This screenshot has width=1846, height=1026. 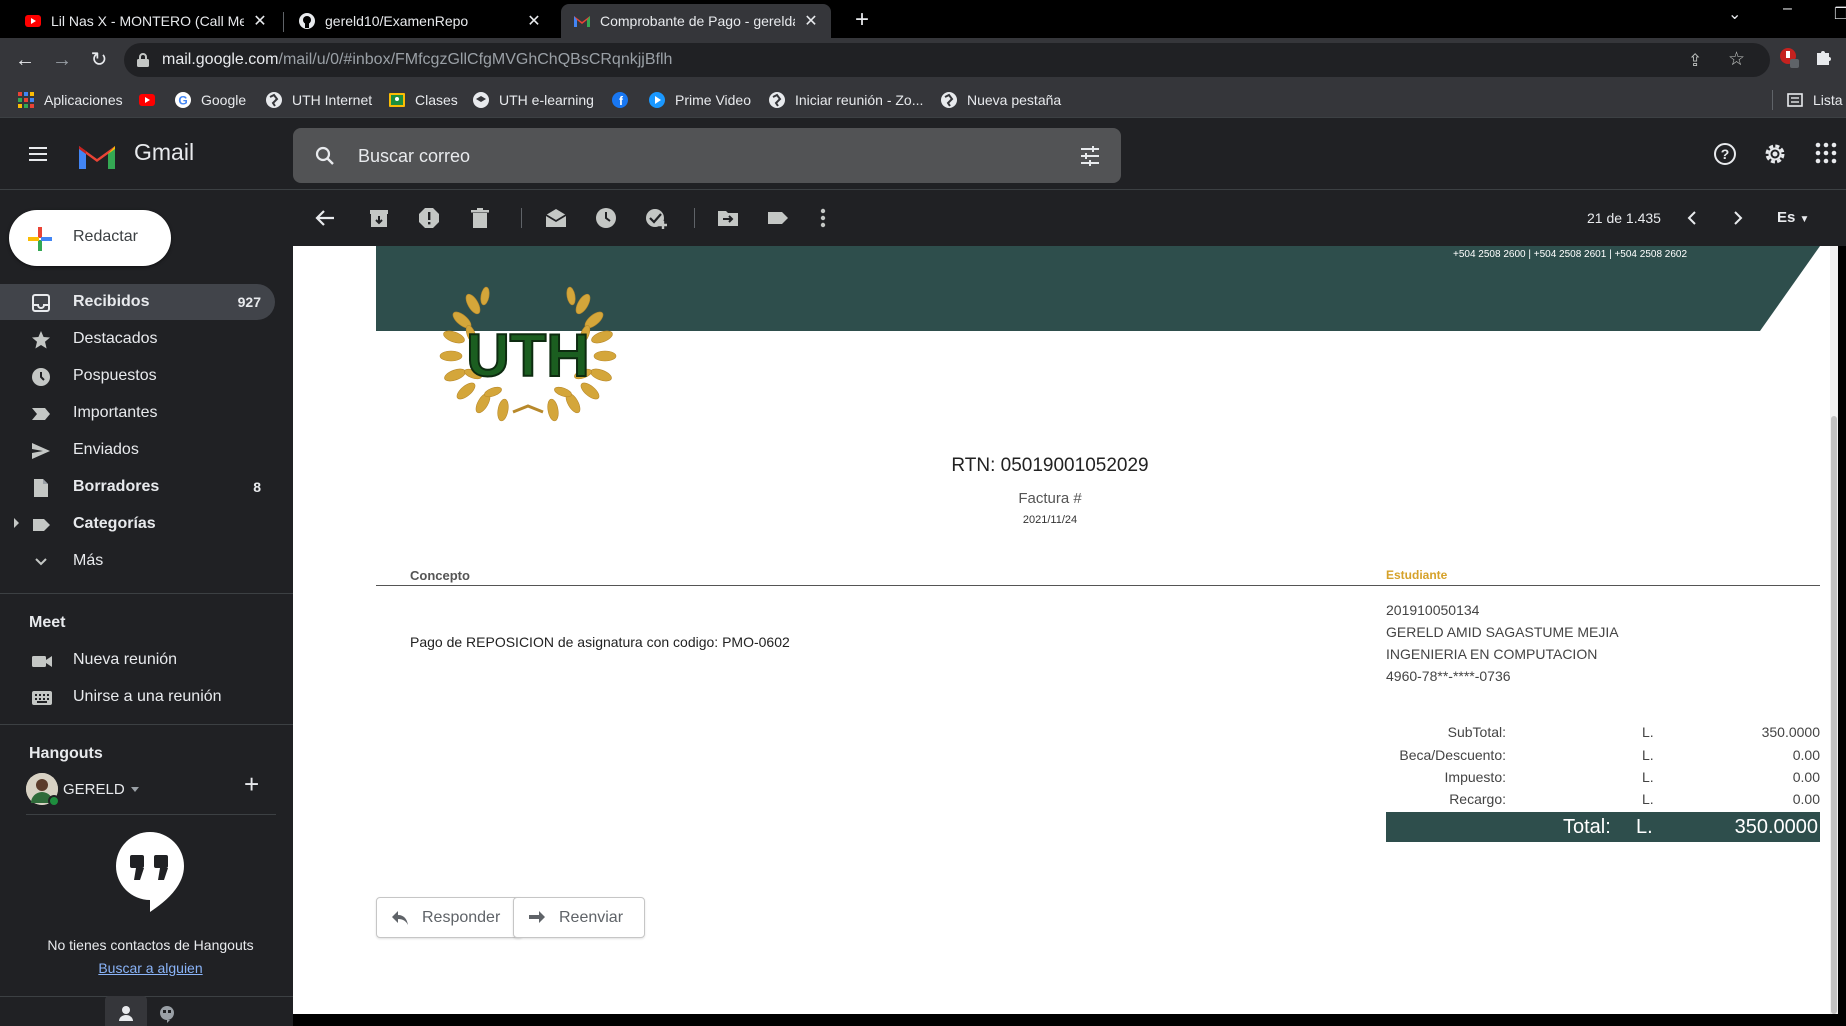 What do you see at coordinates (97, 156) in the screenshot?
I see `gmail-logo-icon` at bounding box center [97, 156].